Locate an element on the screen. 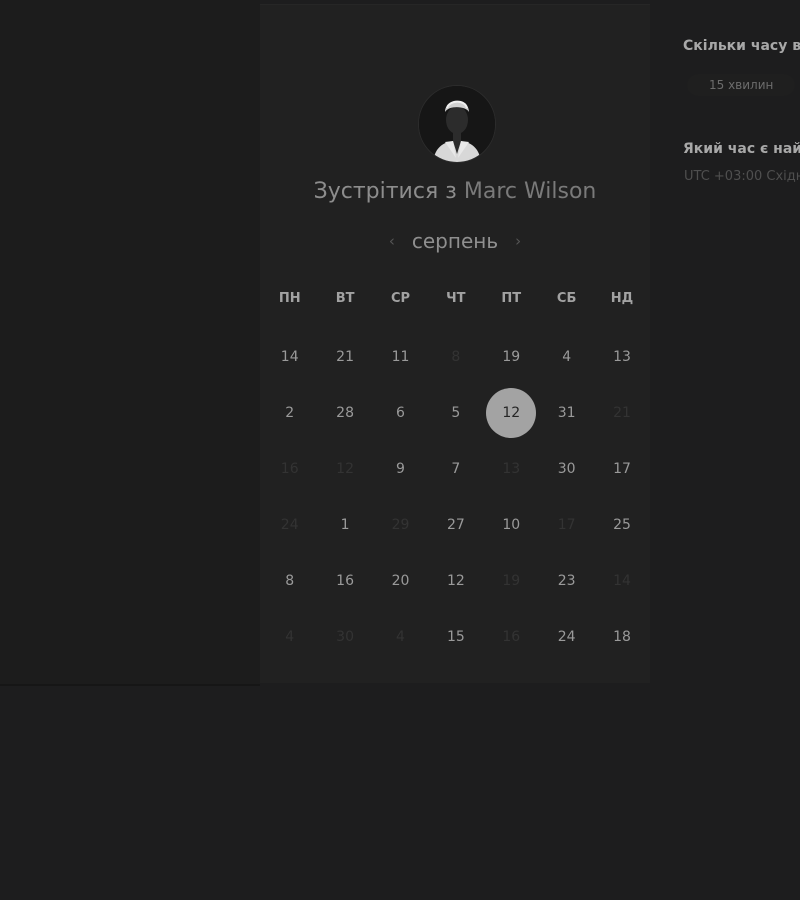 This screenshot has height=900, width=800. day-cell: 7 is located at coordinates (455, 469).